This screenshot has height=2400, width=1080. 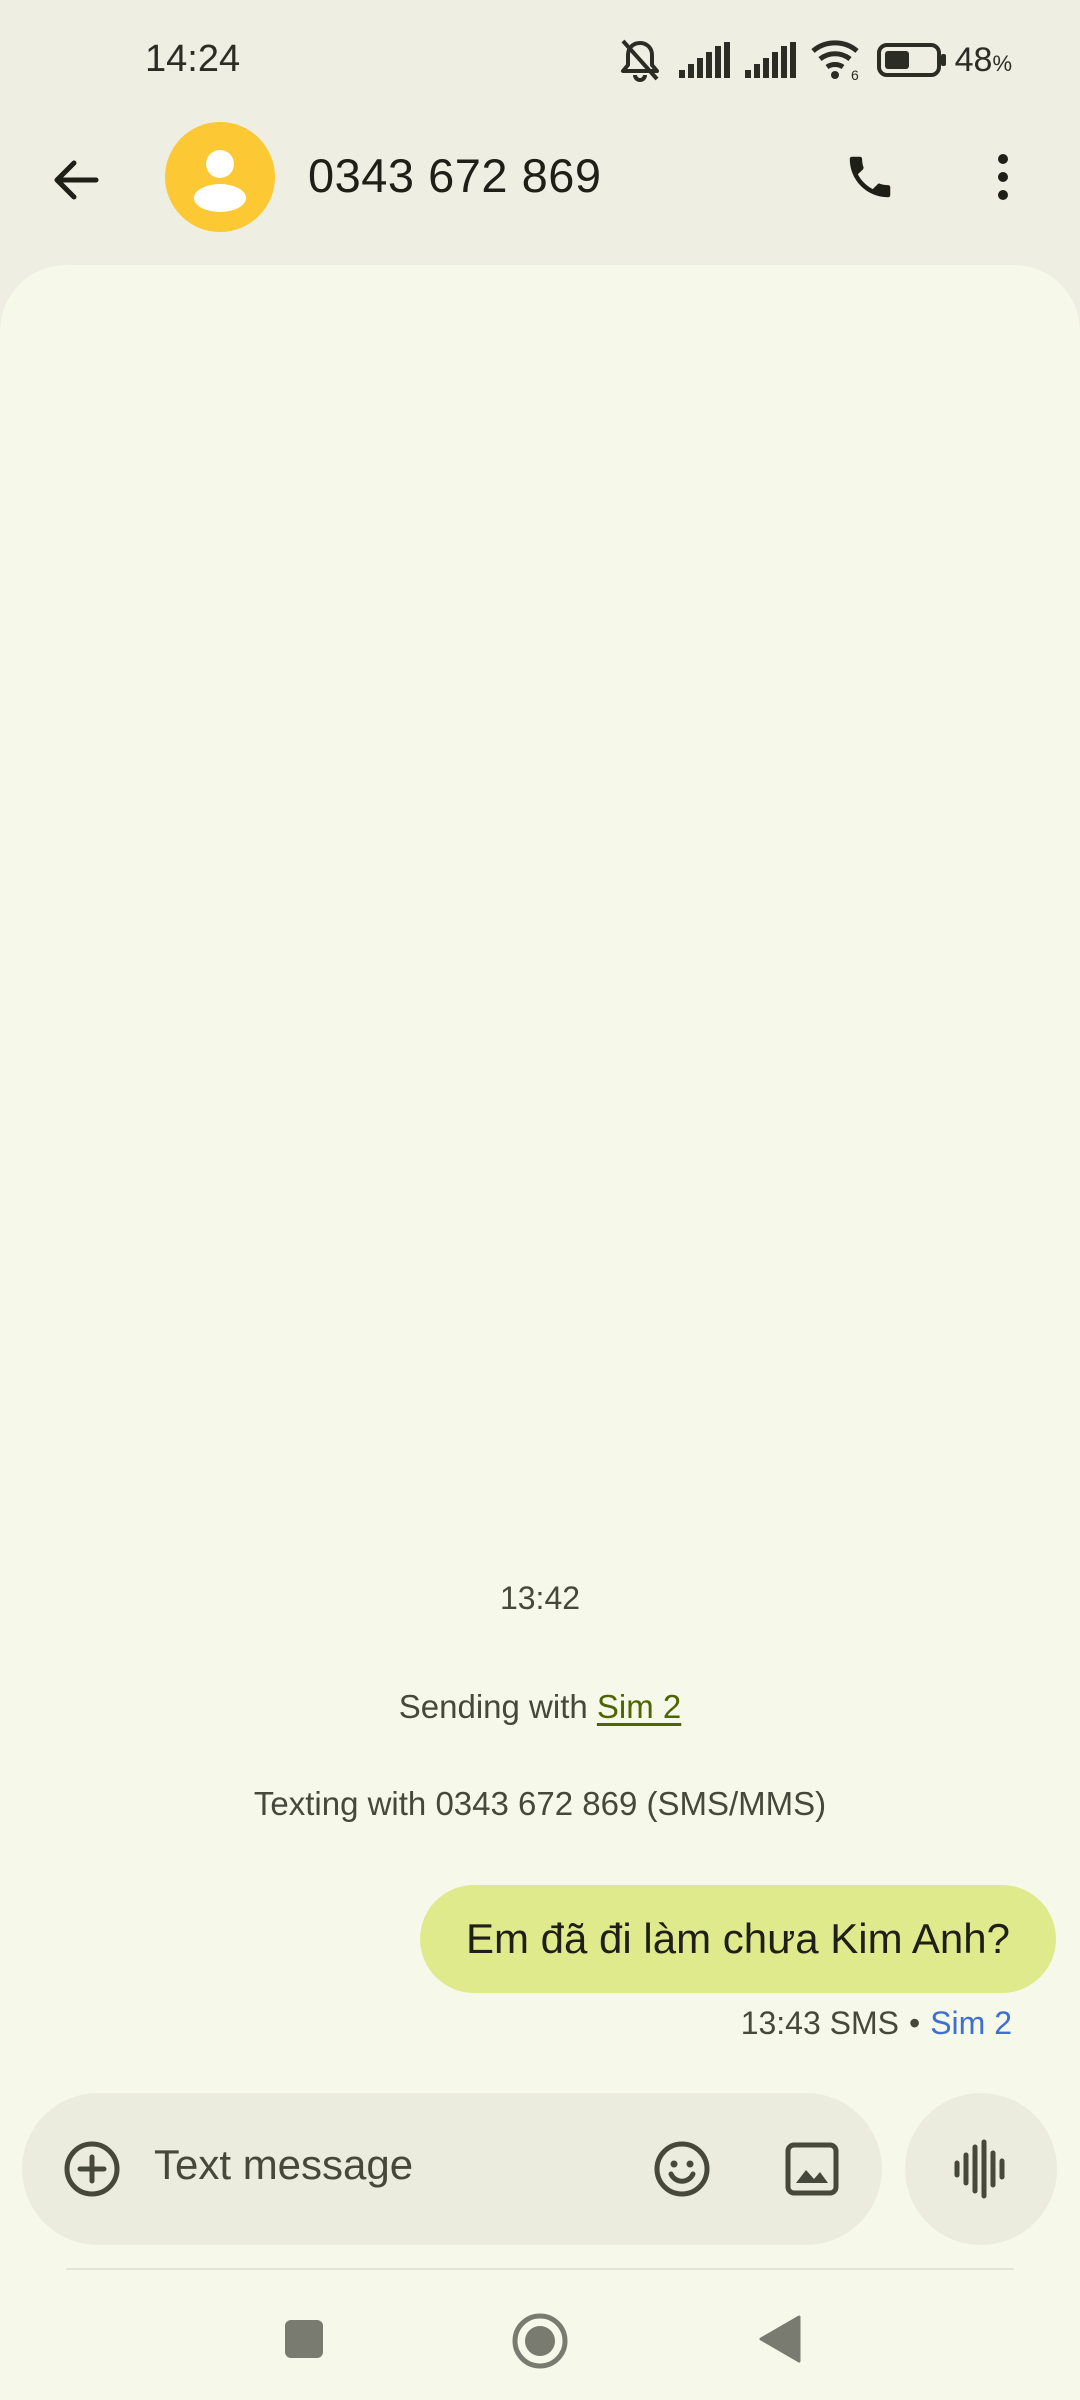 What do you see at coordinates (540, 1598) in the screenshot?
I see `time-divider: 13:42` at bounding box center [540, 1598].